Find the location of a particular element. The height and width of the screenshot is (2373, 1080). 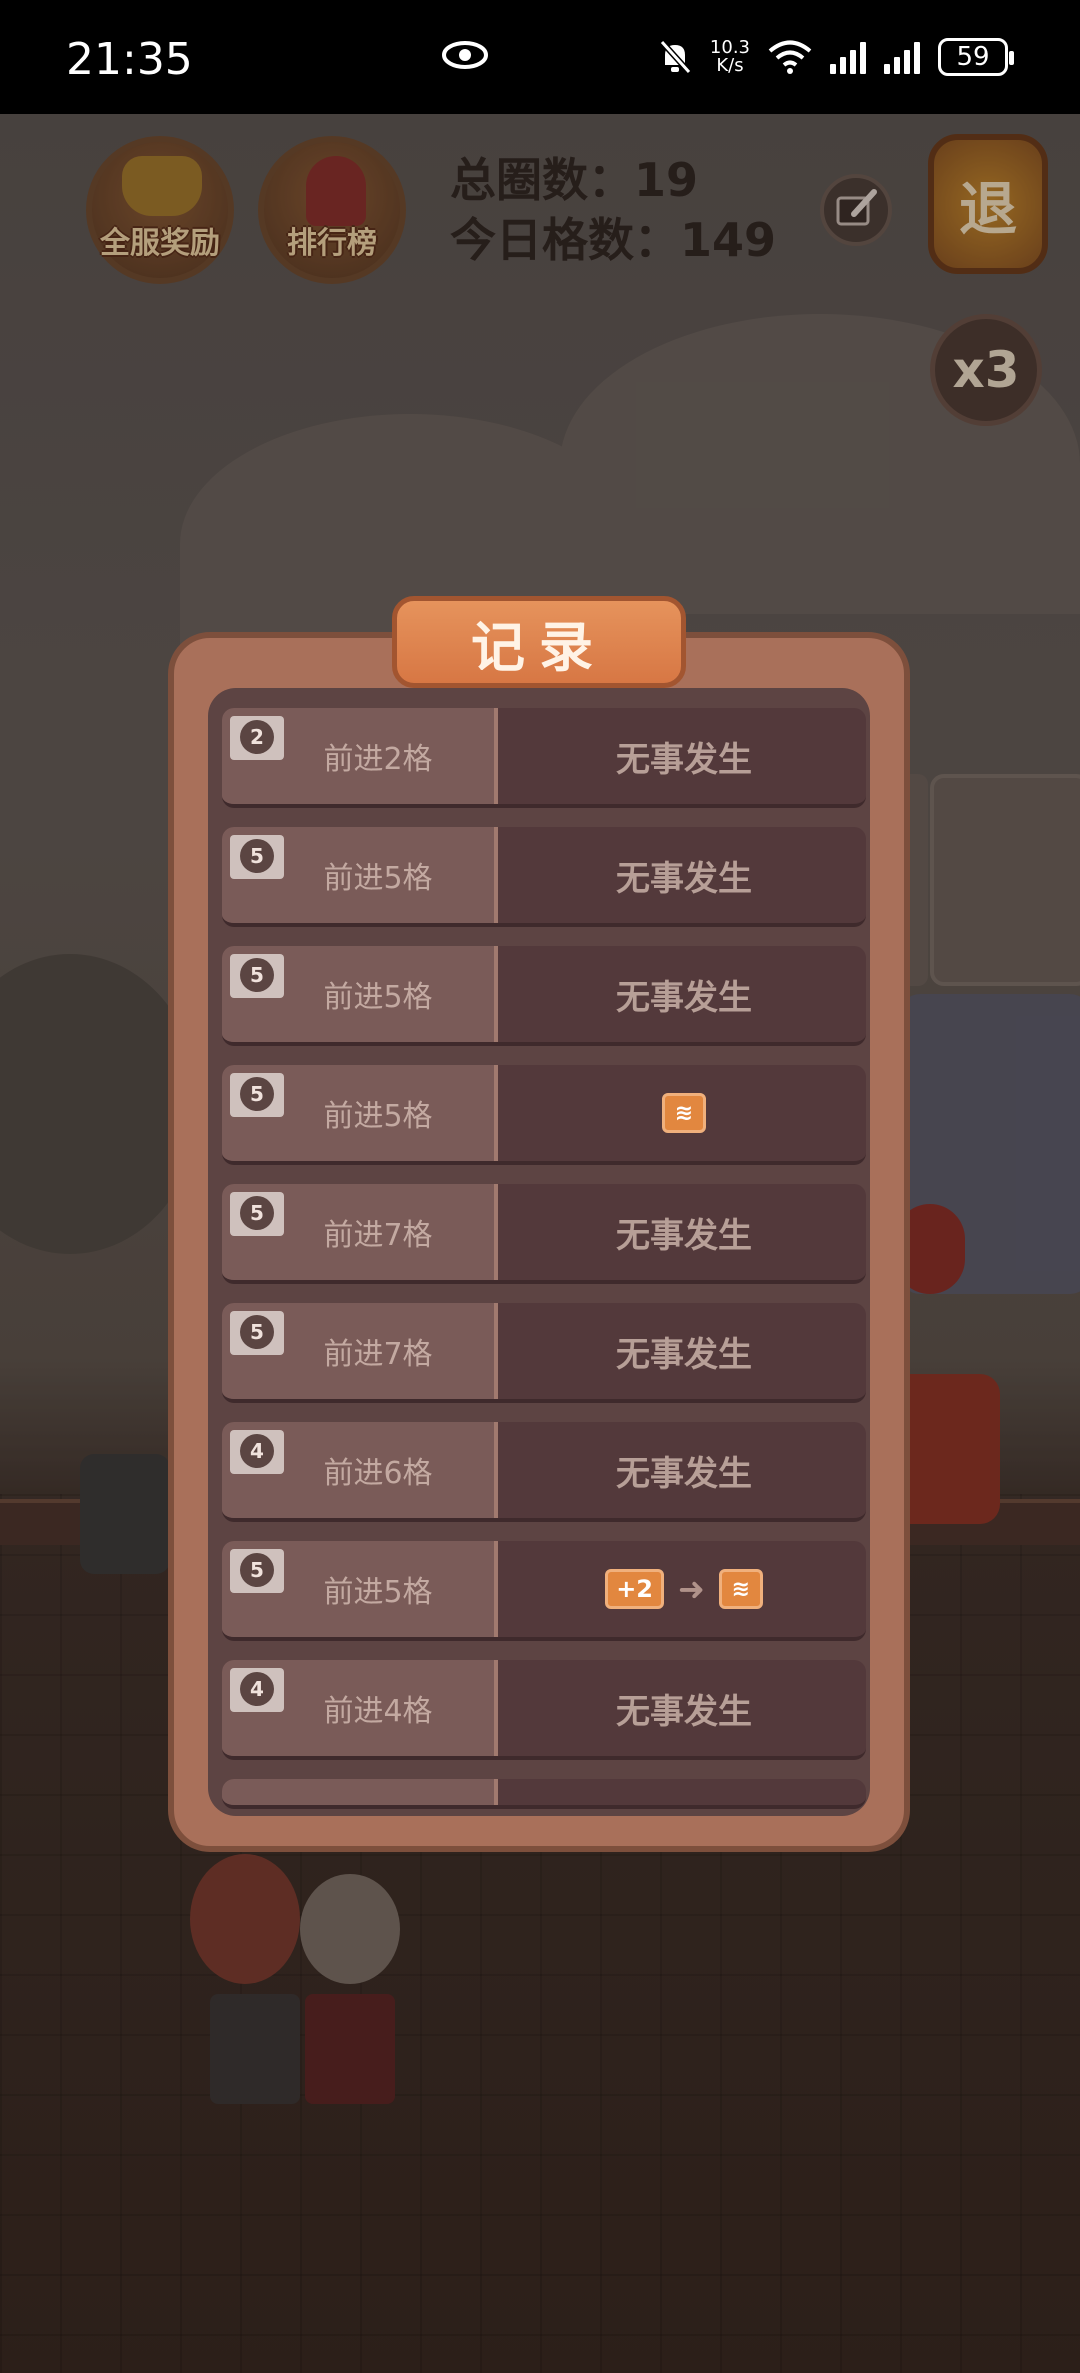

record-row: 5 前进5格 +2 ➜ ≋ is located at coordinates (544, 1591).